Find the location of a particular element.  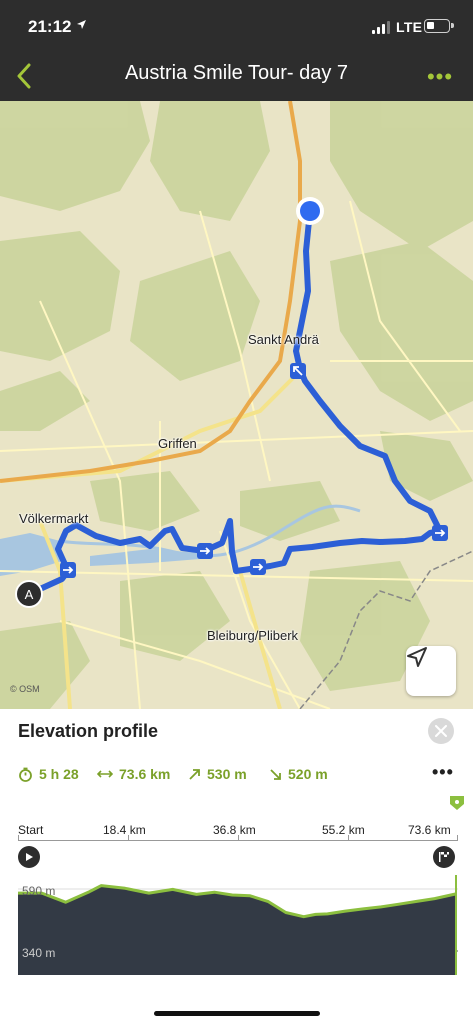

axis-label-1: 18.4 km is located at coordinates (124, 830).